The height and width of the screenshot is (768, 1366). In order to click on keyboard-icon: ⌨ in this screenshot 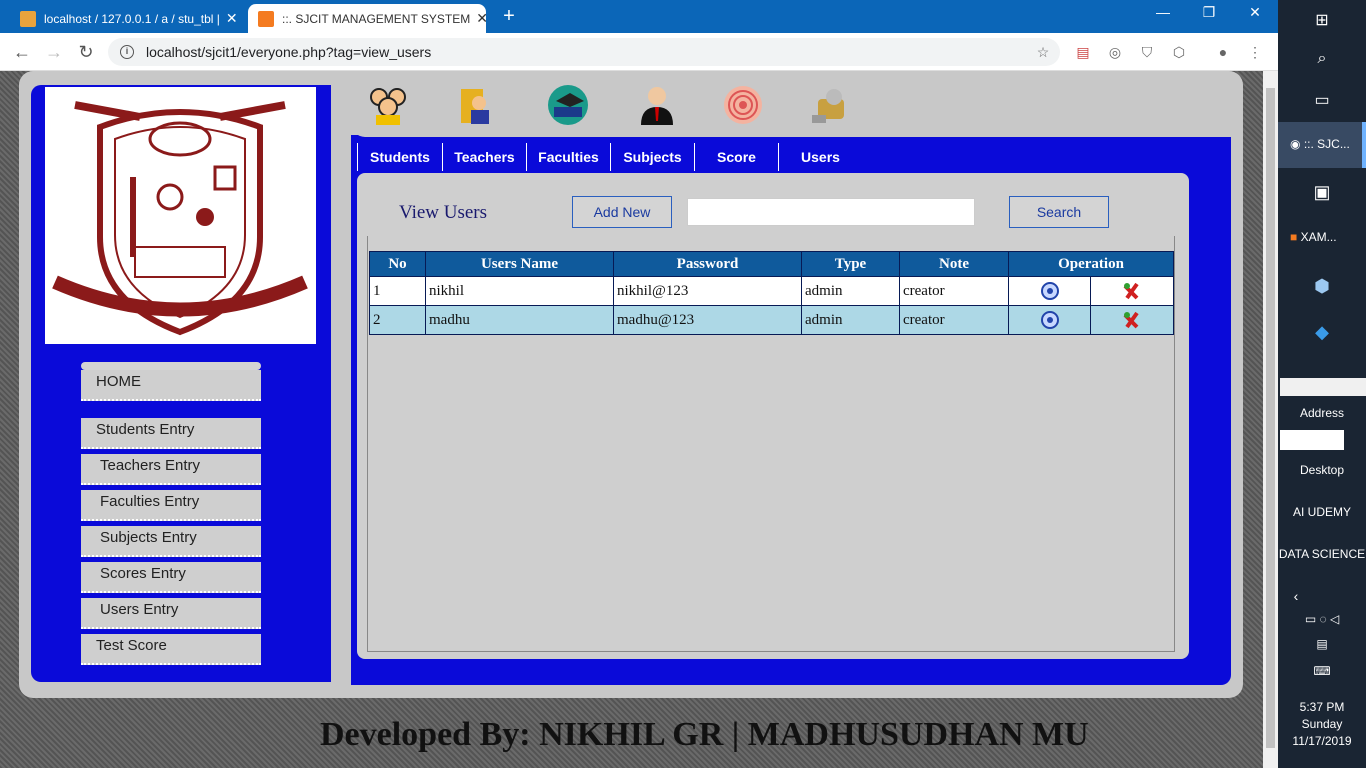, I will do `click(1322, 671)`.